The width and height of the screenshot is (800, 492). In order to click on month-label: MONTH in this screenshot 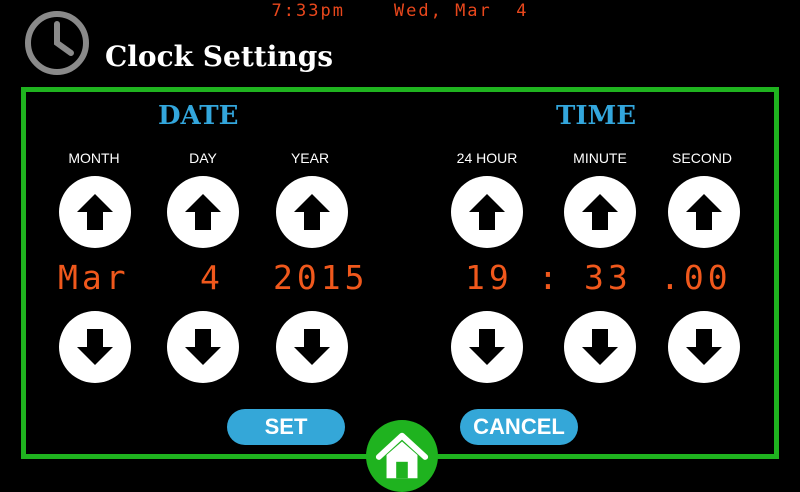, I will do `click(94, 158)`.